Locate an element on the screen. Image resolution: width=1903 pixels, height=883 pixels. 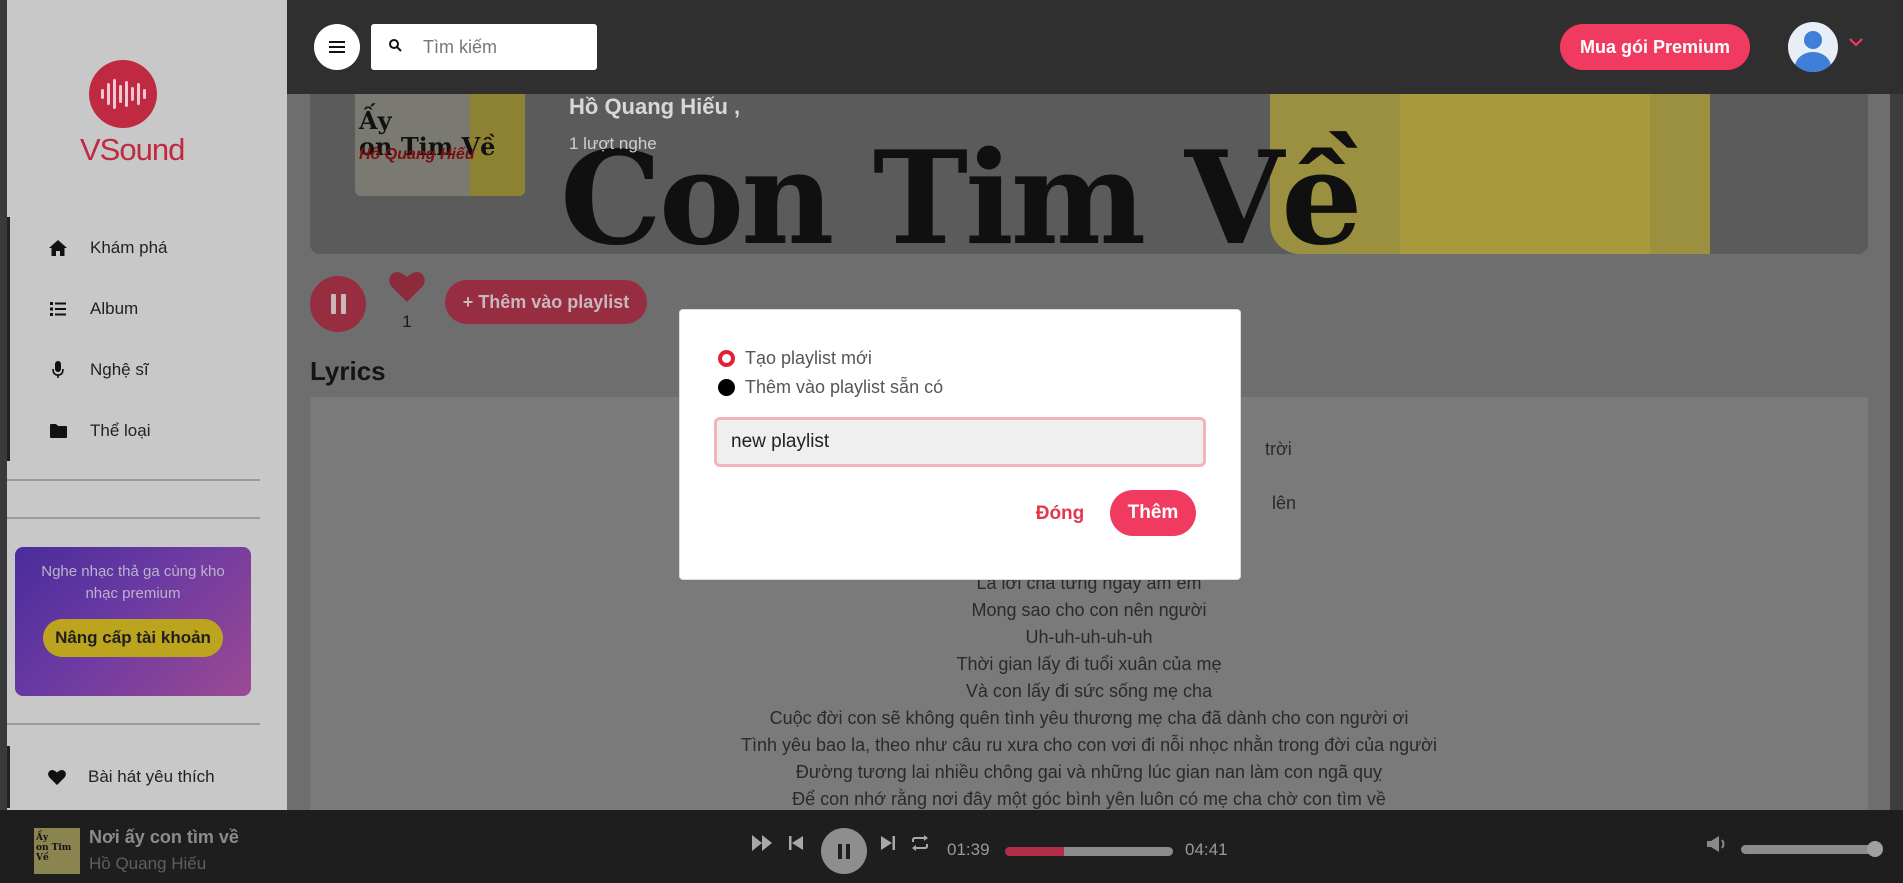
logo: VSound is located at coordinates (132, 114).